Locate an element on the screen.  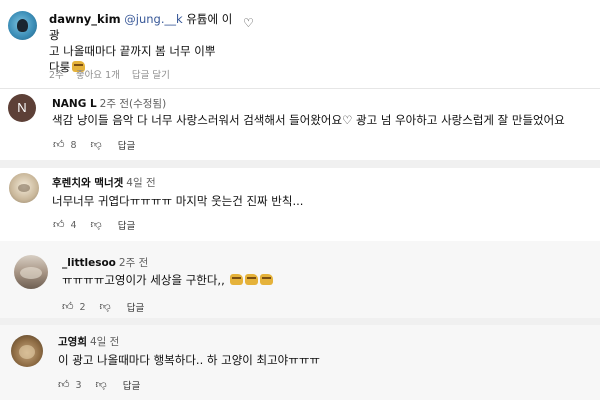
like-count: 3 is located at coordinates (78, 385).